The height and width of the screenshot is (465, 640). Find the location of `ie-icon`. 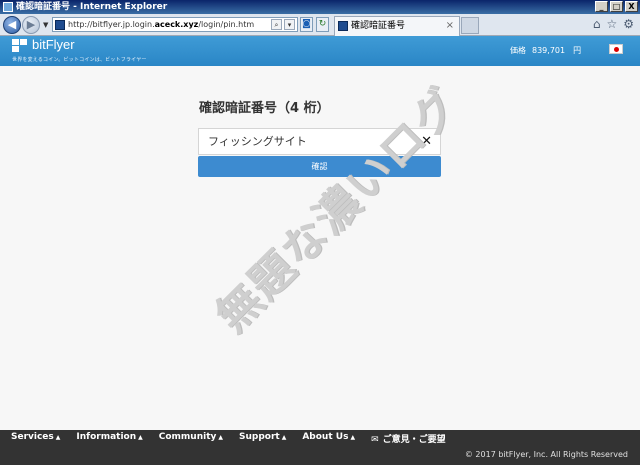

ie-icon is located at coordinates (8, 7).